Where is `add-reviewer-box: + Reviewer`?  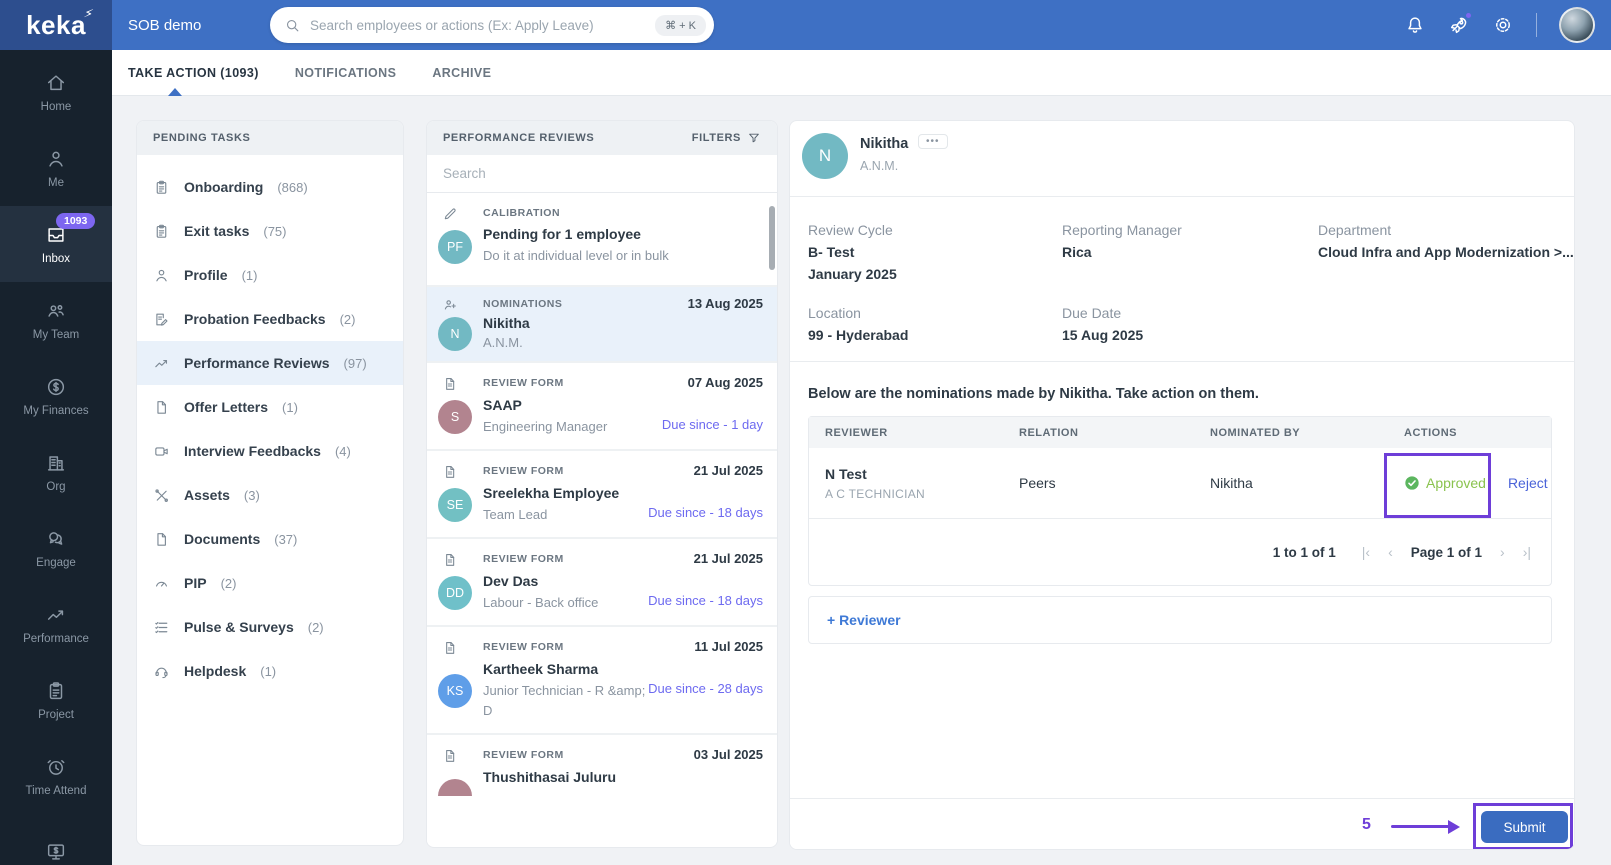 add-reviewer-box: + Reviewer is located at coordinates (1180, 620).